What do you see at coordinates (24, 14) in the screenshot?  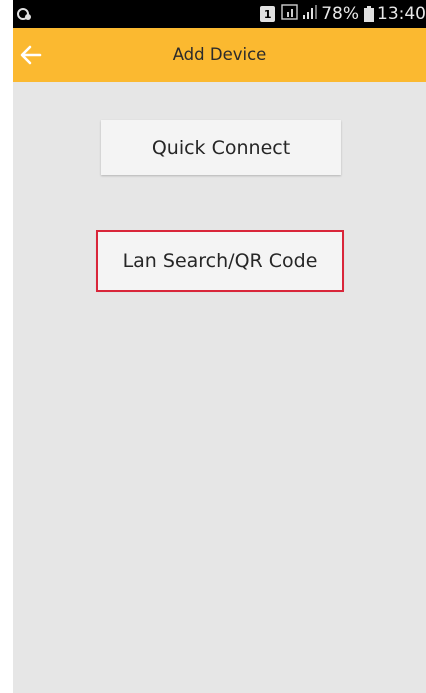 I see `app-notification-icon` at bounding box center [24, 14].